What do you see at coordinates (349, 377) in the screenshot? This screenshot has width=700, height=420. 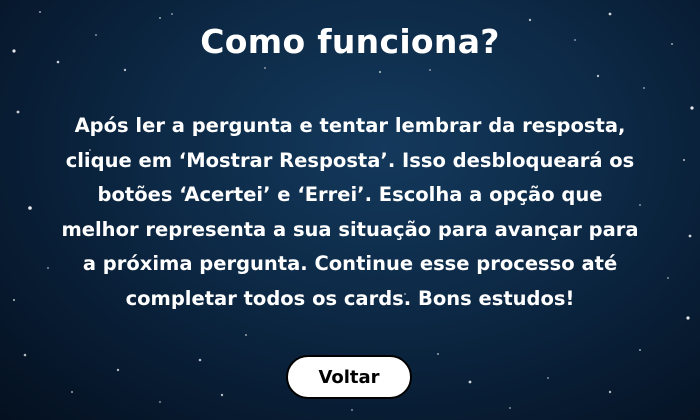 I see `back-button: Voltar` at bounding box center [349, 377].